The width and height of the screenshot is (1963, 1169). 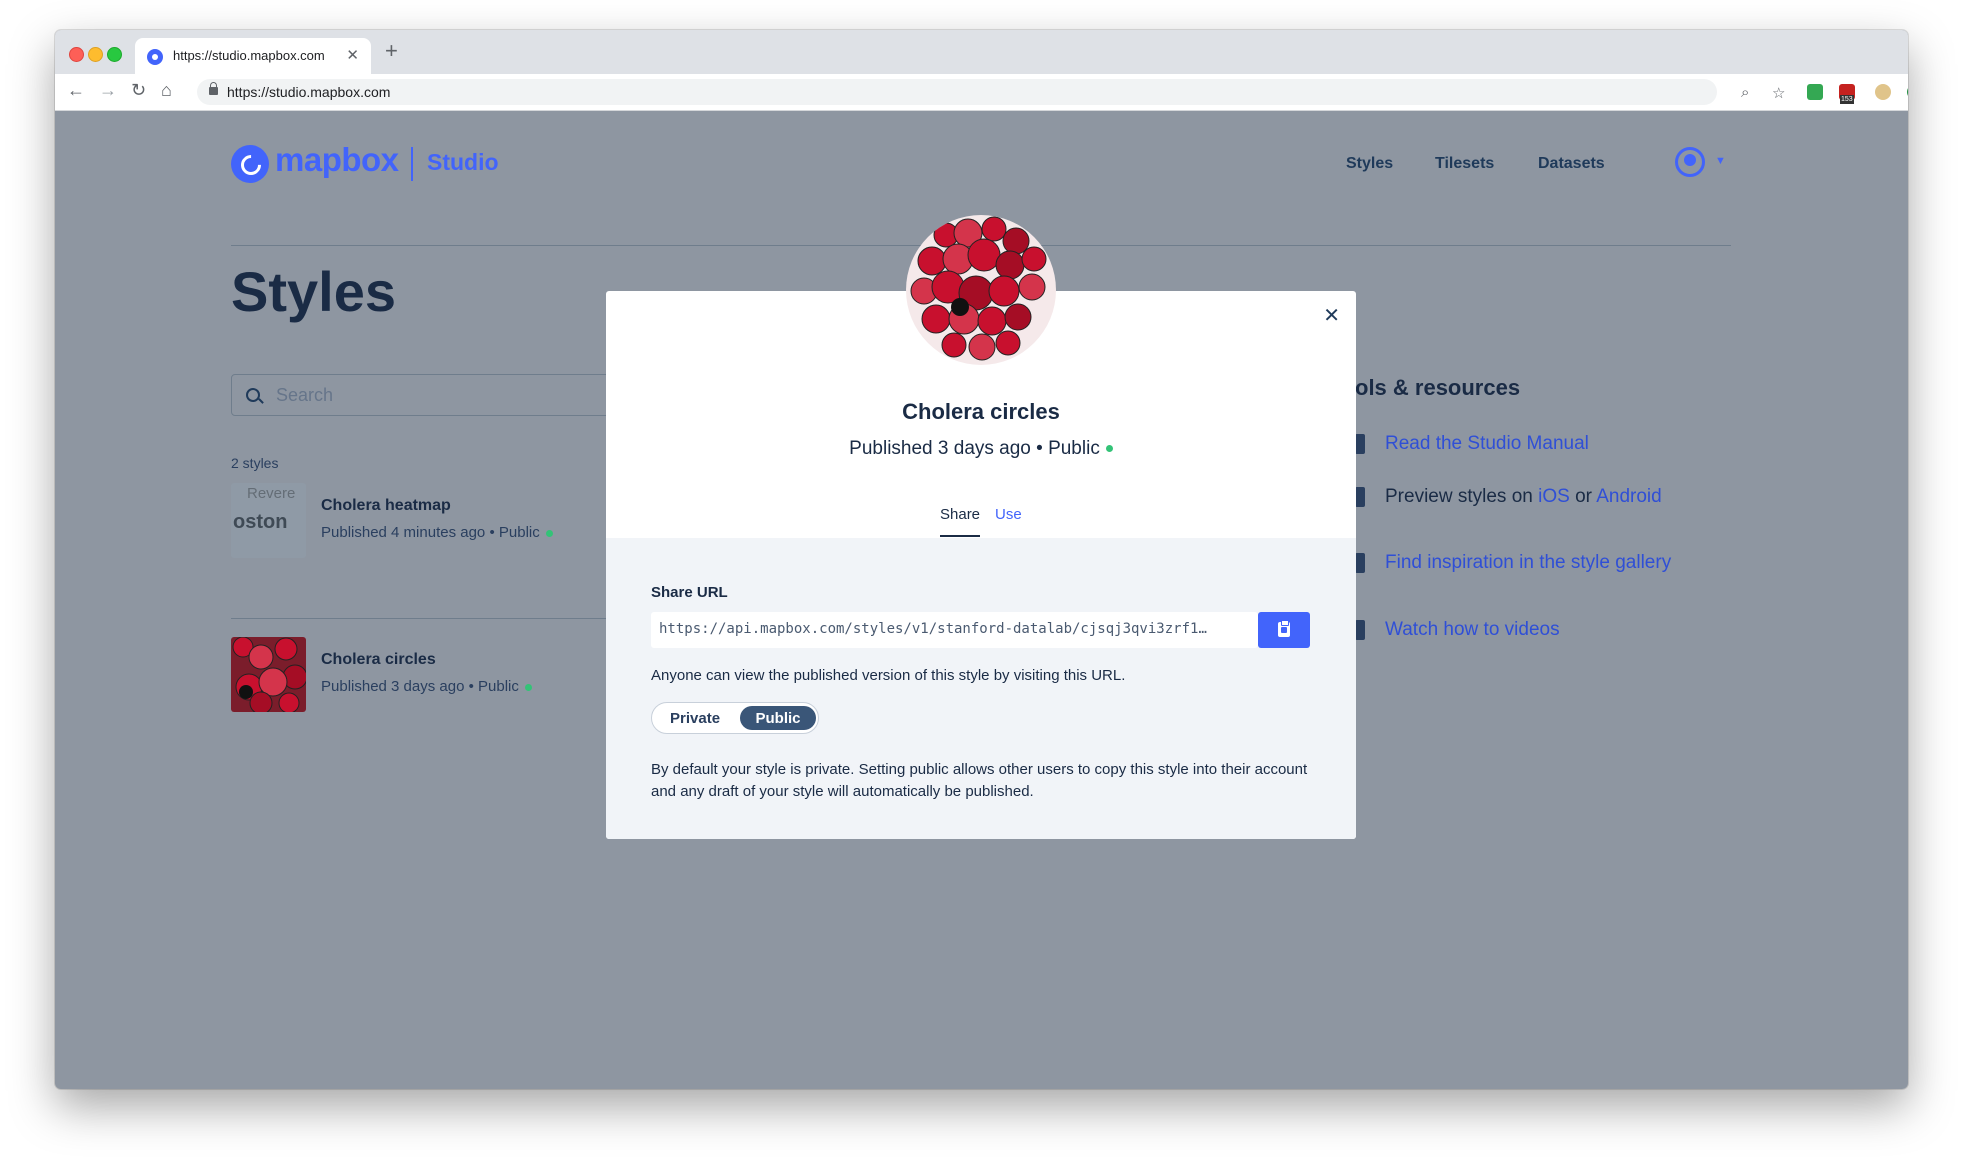 What do you see at coordinates (1008, 514) in the screenshot?
I see `tab-use: Use` at bounding box center [1008, 514].